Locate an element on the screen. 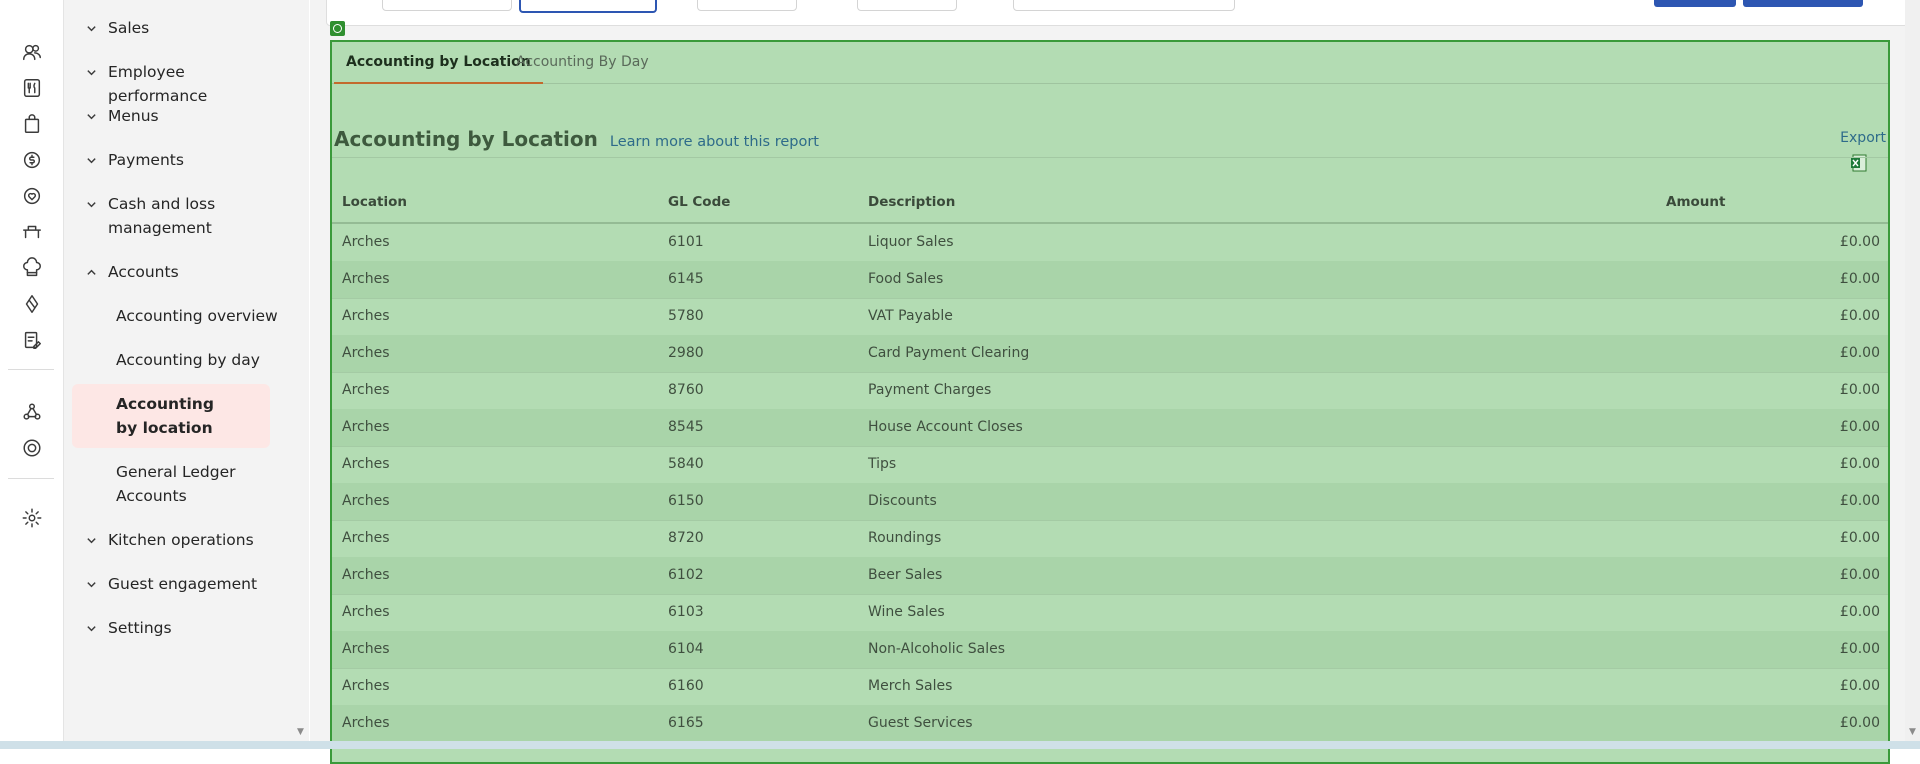  column-header-gl-code: GL Code is located at coordinates (699, 202).